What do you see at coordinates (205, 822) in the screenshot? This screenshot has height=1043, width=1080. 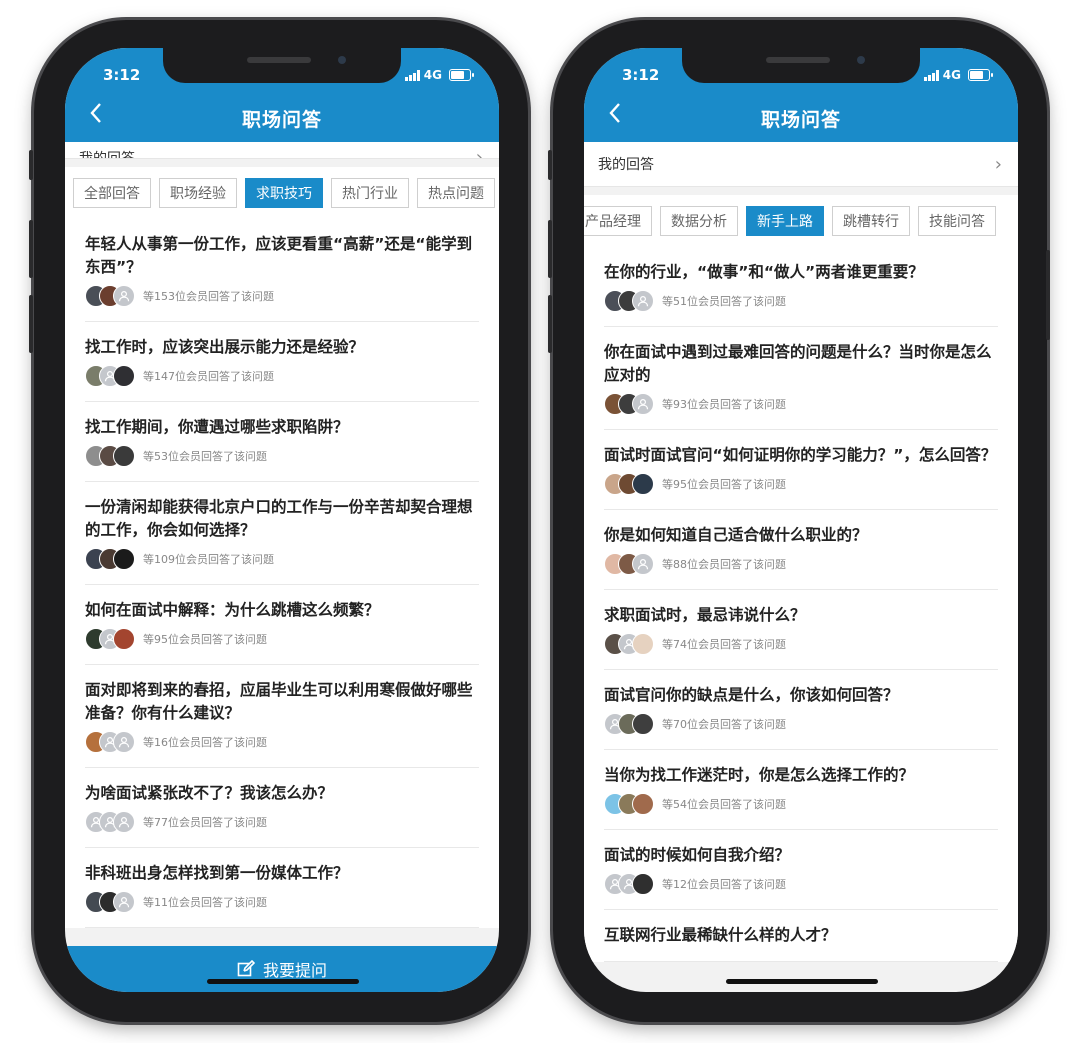 I see `answer-count: 等77位会员回答了该问题` at bounding box center [205, 822].